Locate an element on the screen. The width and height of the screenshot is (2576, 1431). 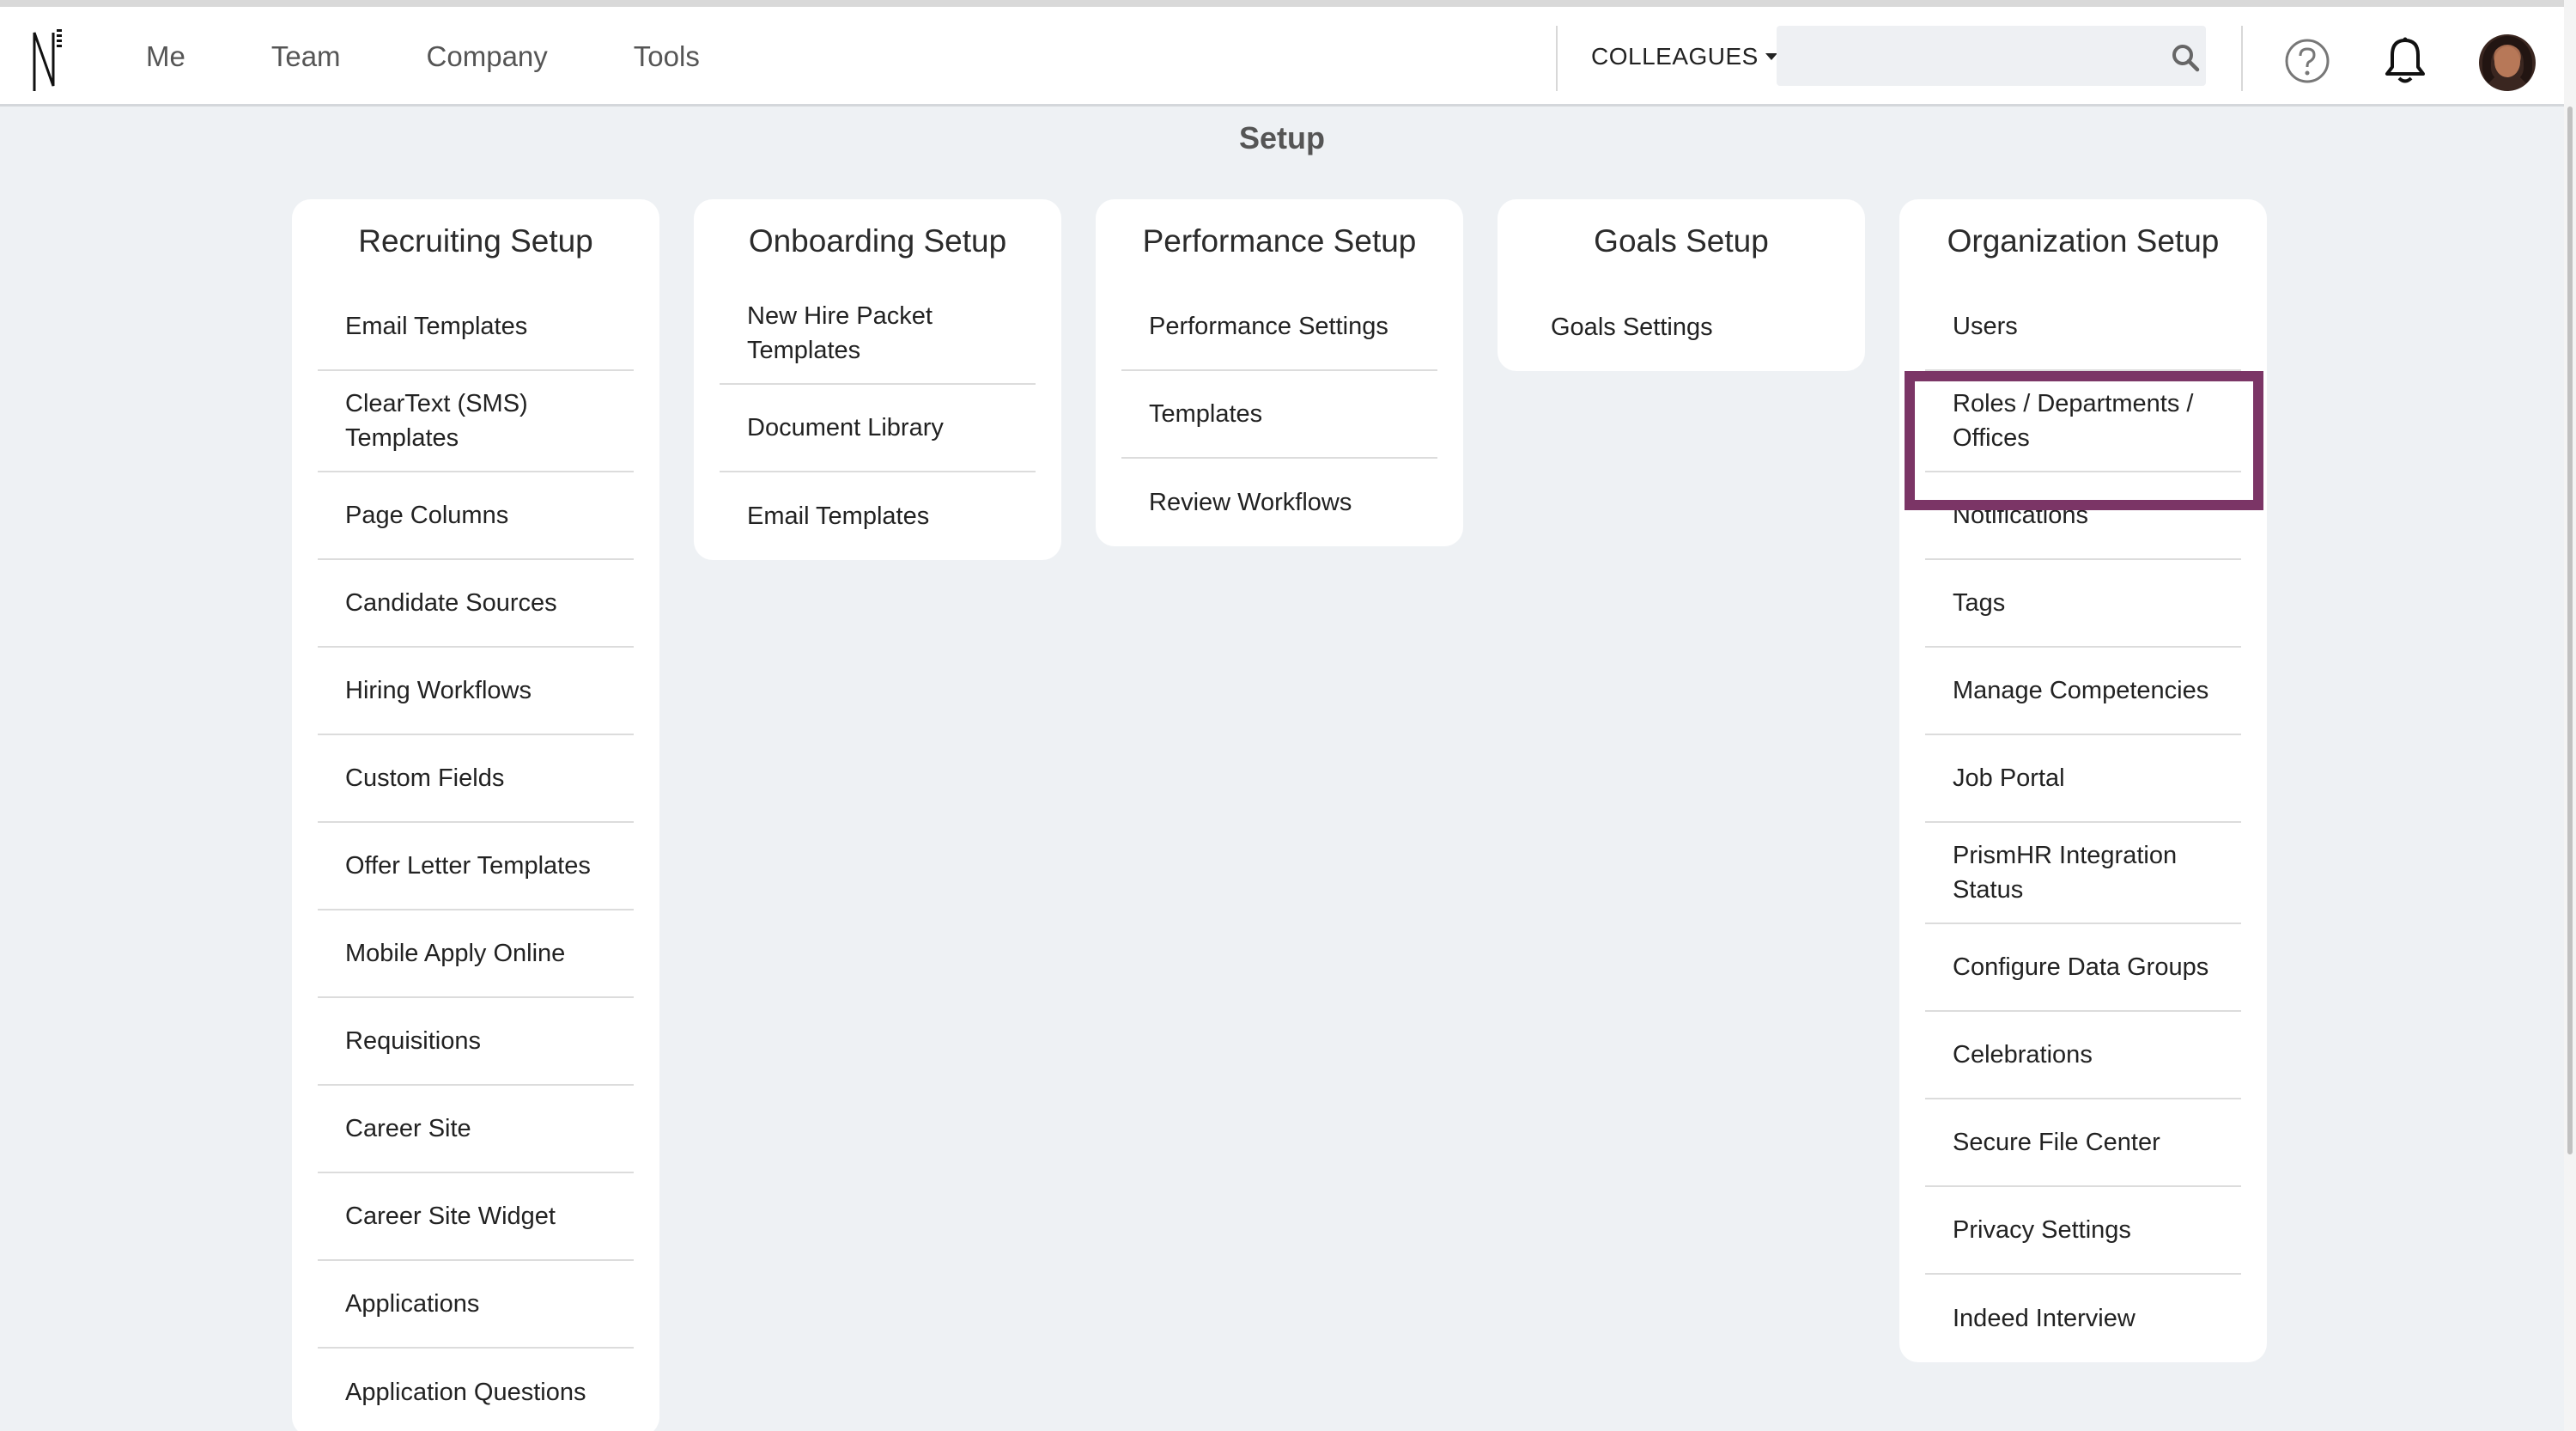
page-title: Setup is located at coordinates (1281, 137).